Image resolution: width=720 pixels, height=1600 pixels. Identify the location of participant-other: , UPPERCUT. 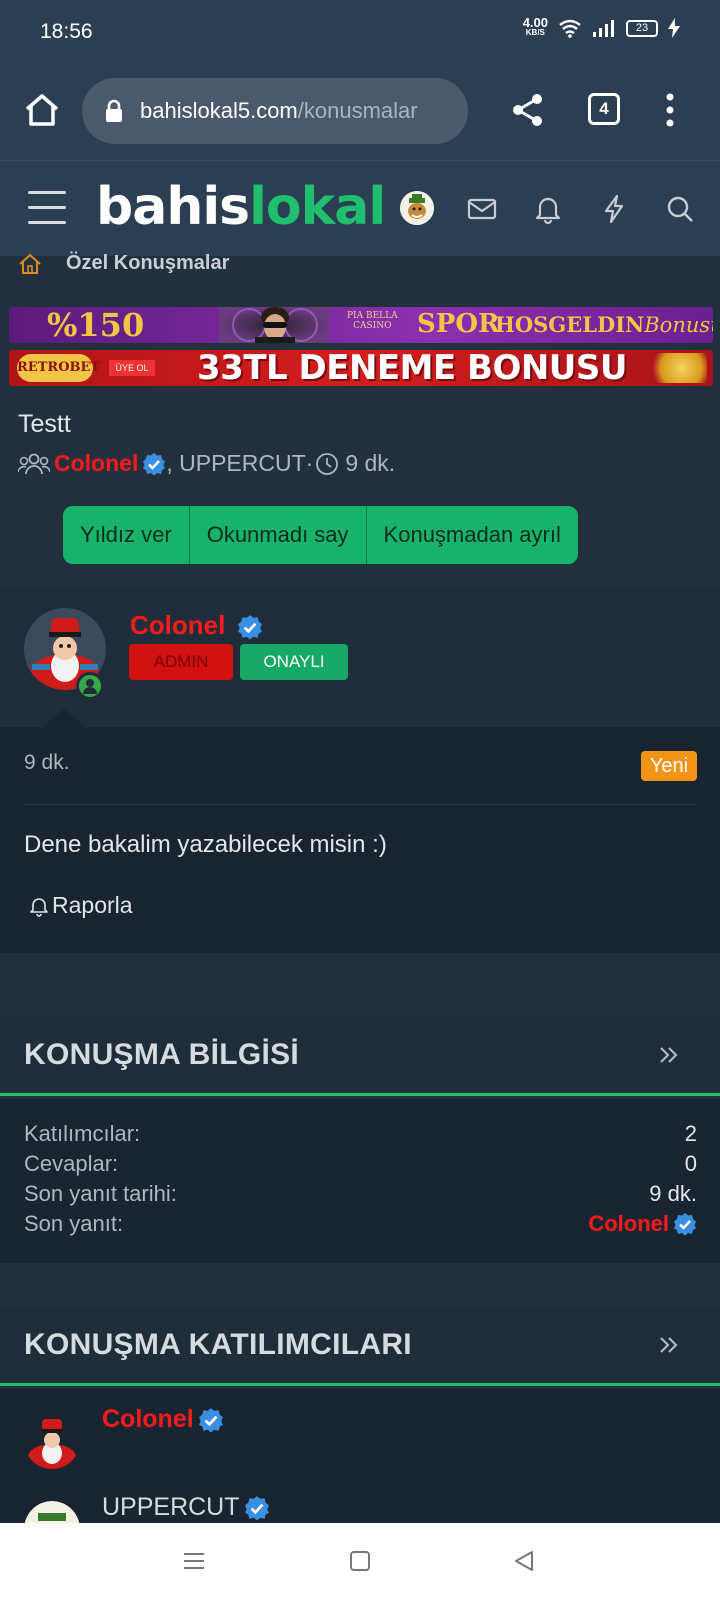
(235, 463).